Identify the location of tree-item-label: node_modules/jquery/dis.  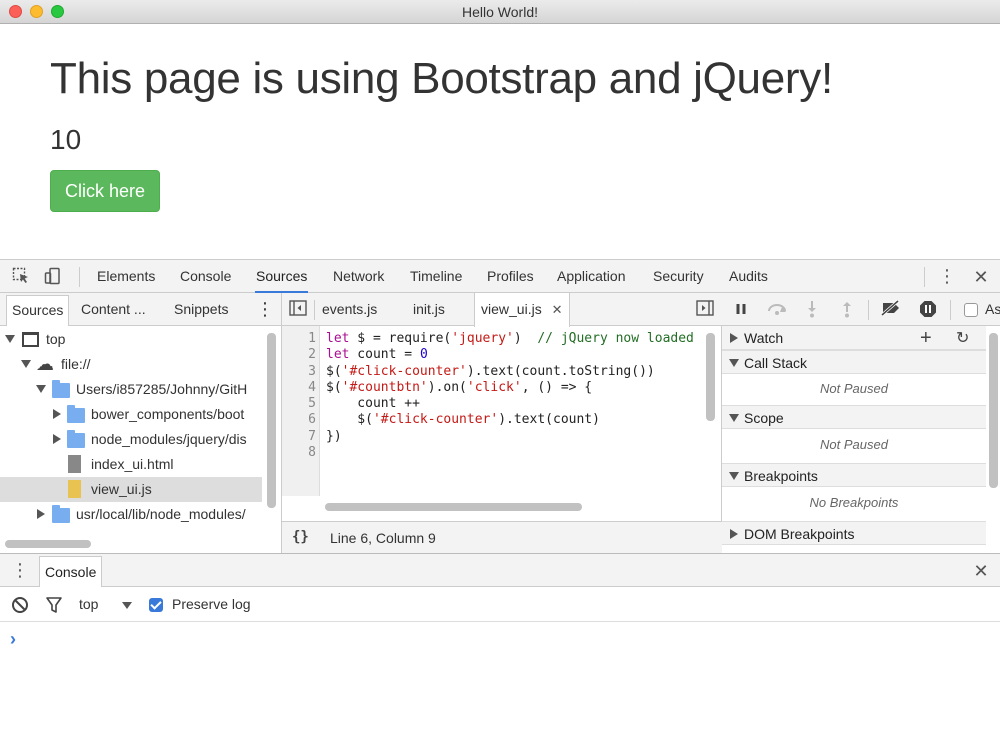
(169, 439).